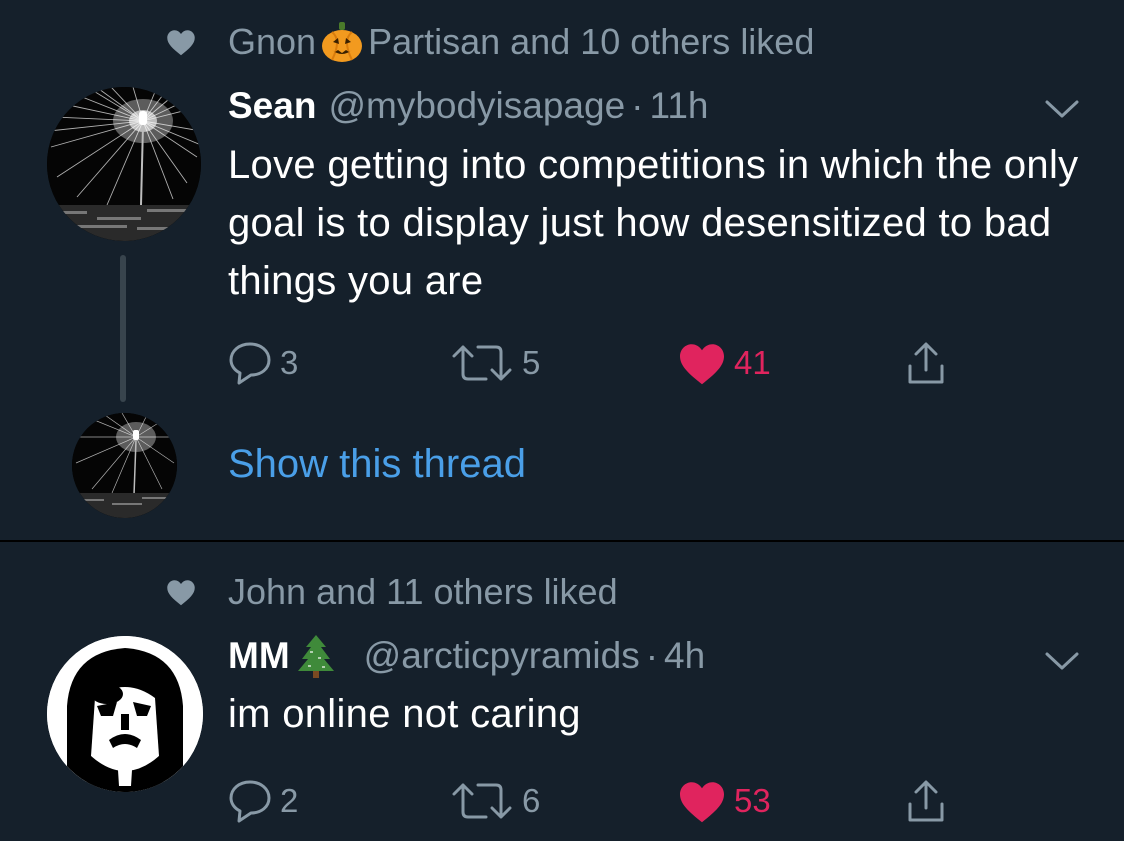 This screenshot has height=841, width=1124. I want to click on user-handle: @arcticpyramids, so click(502, 656).